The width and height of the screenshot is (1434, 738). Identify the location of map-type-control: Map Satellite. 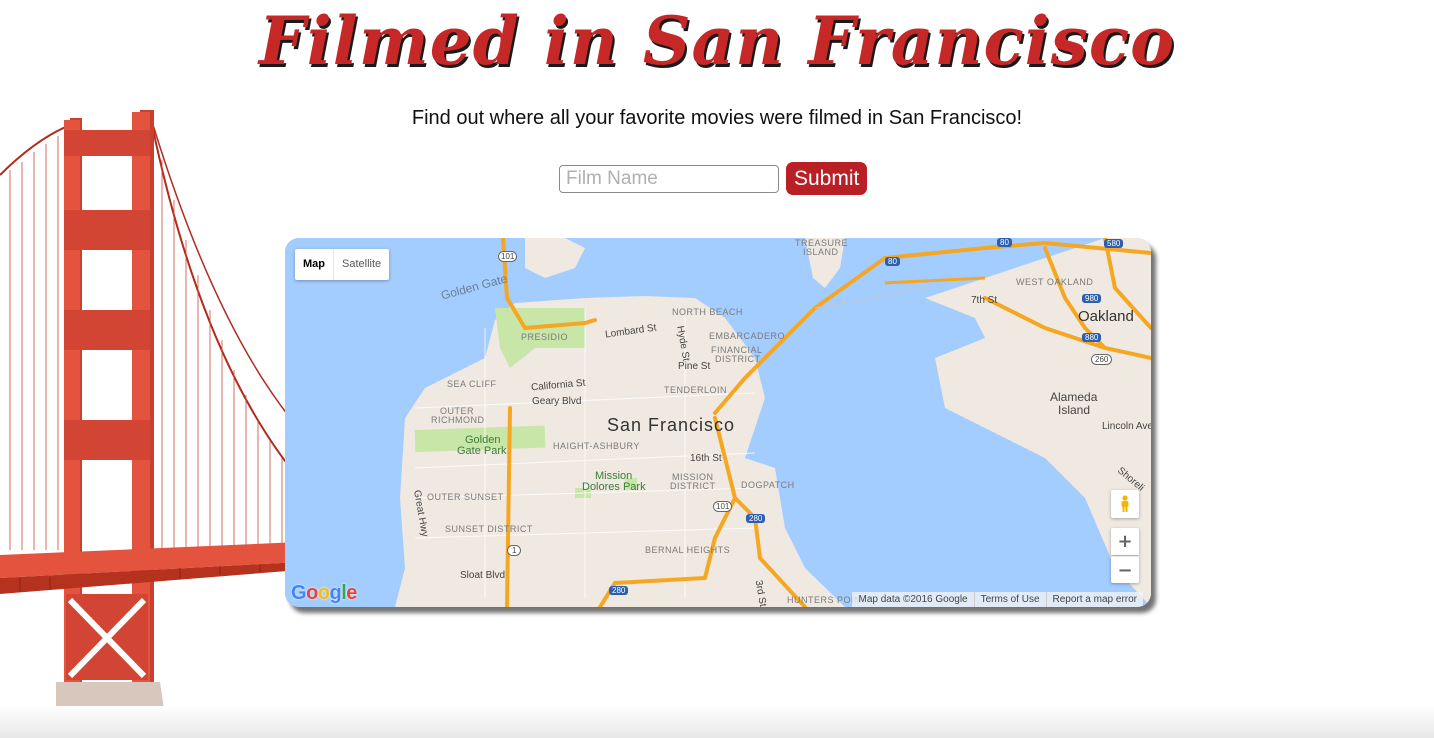
(342, 264).